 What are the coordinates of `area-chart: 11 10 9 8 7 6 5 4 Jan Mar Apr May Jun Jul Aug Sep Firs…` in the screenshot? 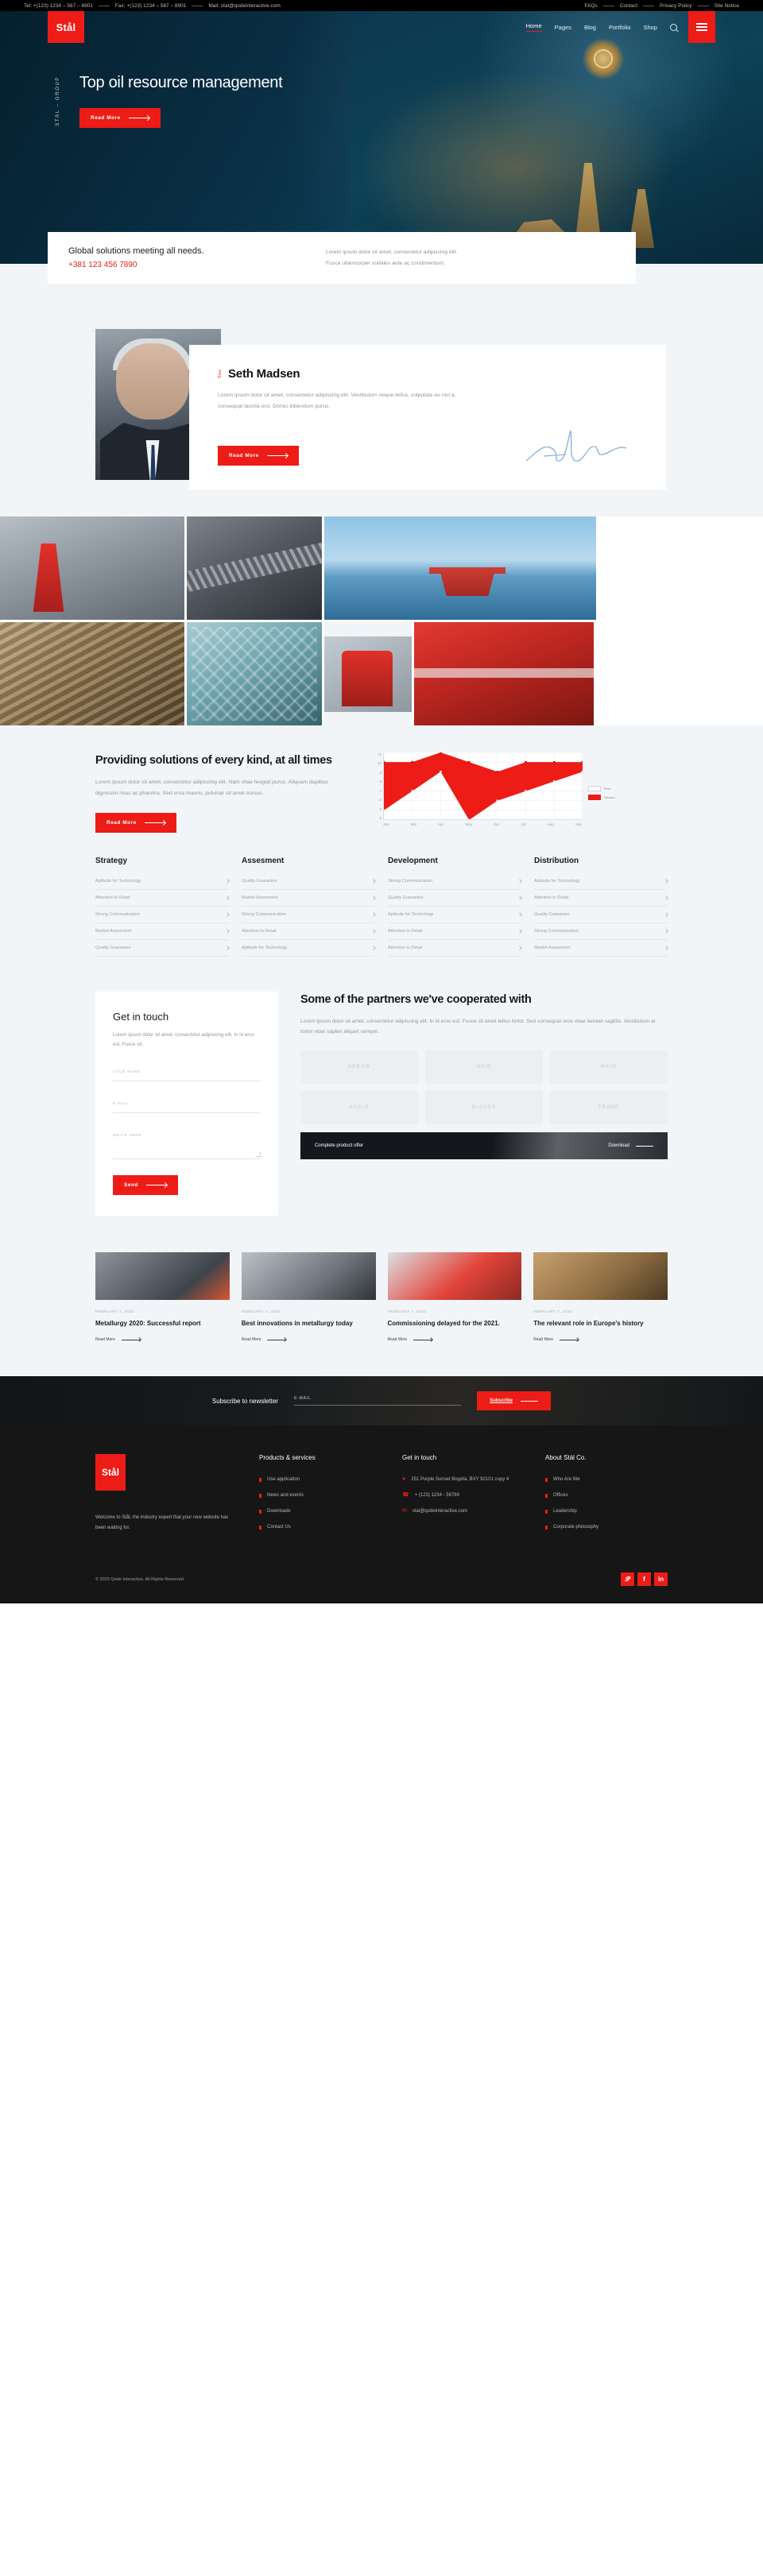 It's located at (497, 789).